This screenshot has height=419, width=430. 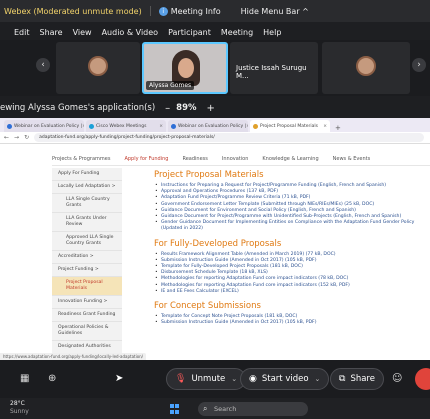 I want to click on sidebar-item-project-funding: Project Funding >, so click(x=87, y=270).